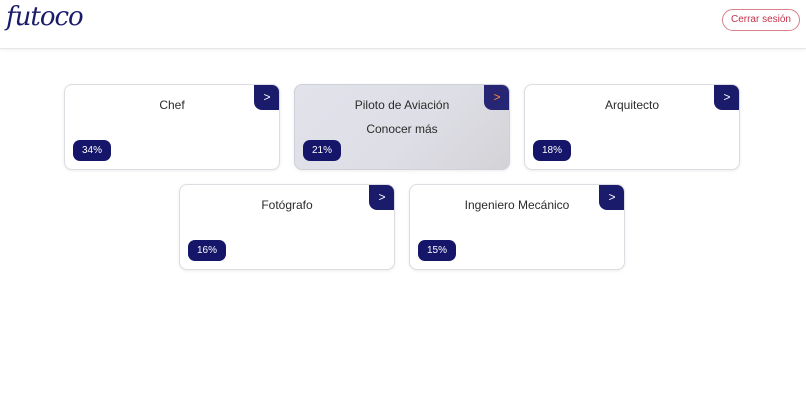 The image size is (806, 411). Describe the element at coordinates (172, 127) in the screenshot. I see `career-card-chef: Chef > 34%` at that location.